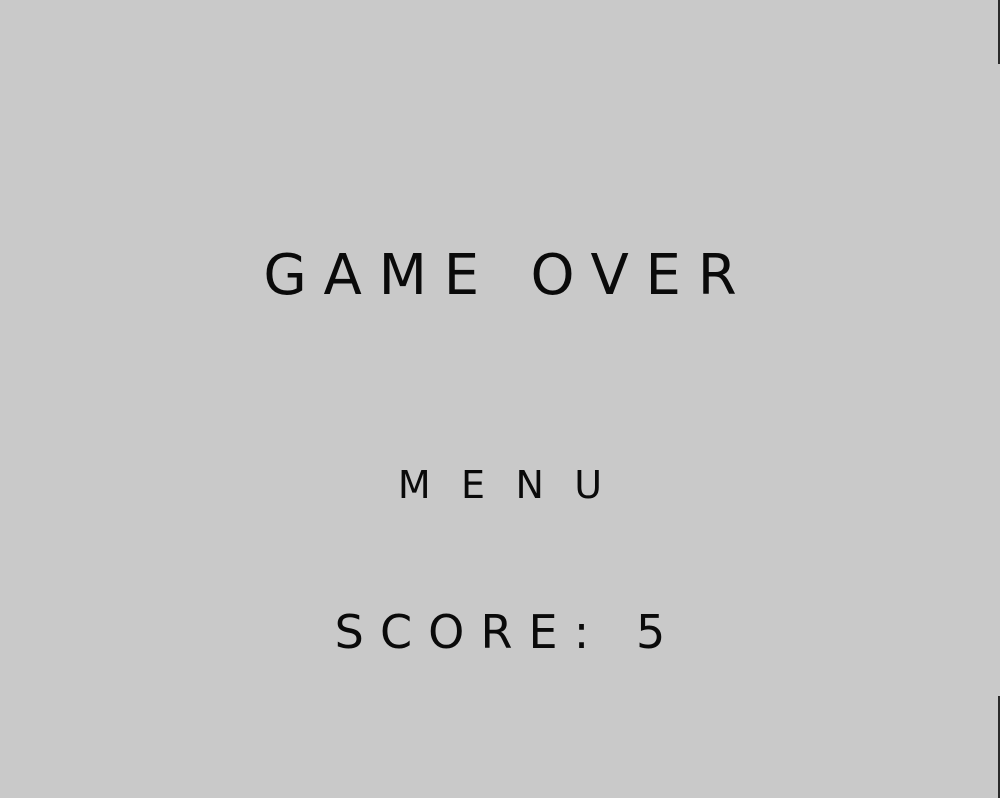 The image size is (1000, 798). I want to click on game-over-title: GAME OVER, so click(508, 275).